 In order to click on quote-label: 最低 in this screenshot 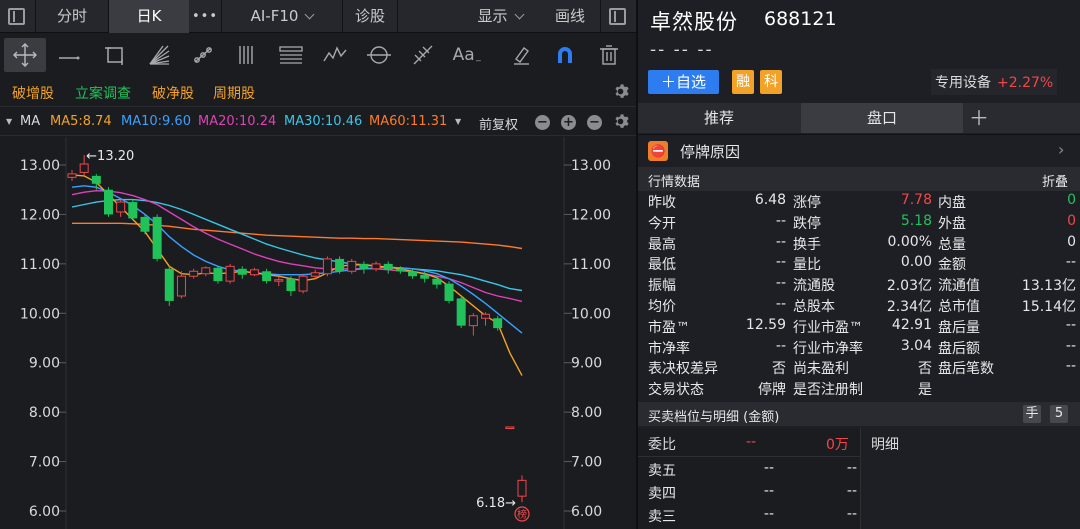, I will do `click(662, 265)`.